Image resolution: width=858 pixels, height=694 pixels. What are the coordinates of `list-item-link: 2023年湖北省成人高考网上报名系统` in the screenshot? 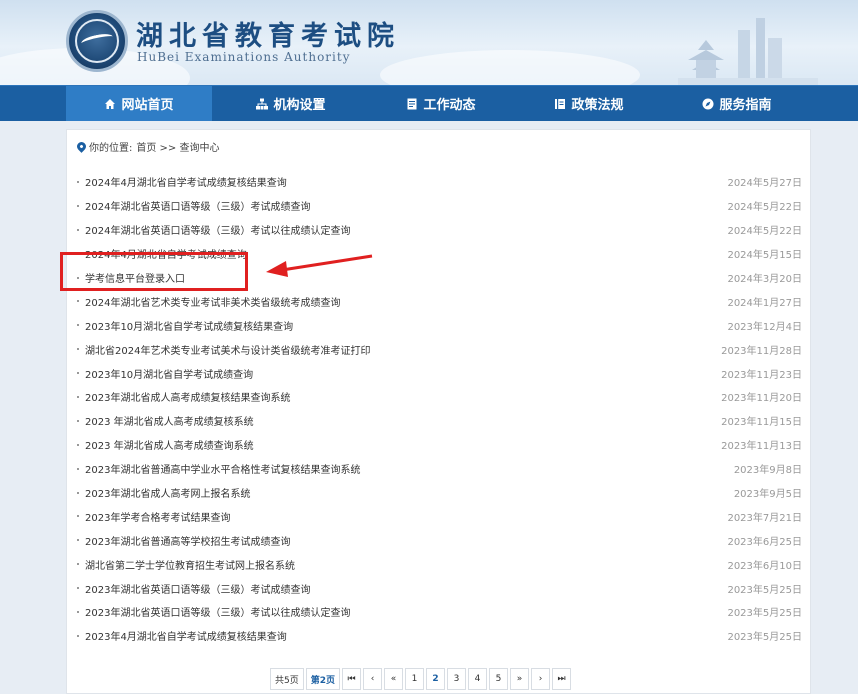 It's located at (167, 492).